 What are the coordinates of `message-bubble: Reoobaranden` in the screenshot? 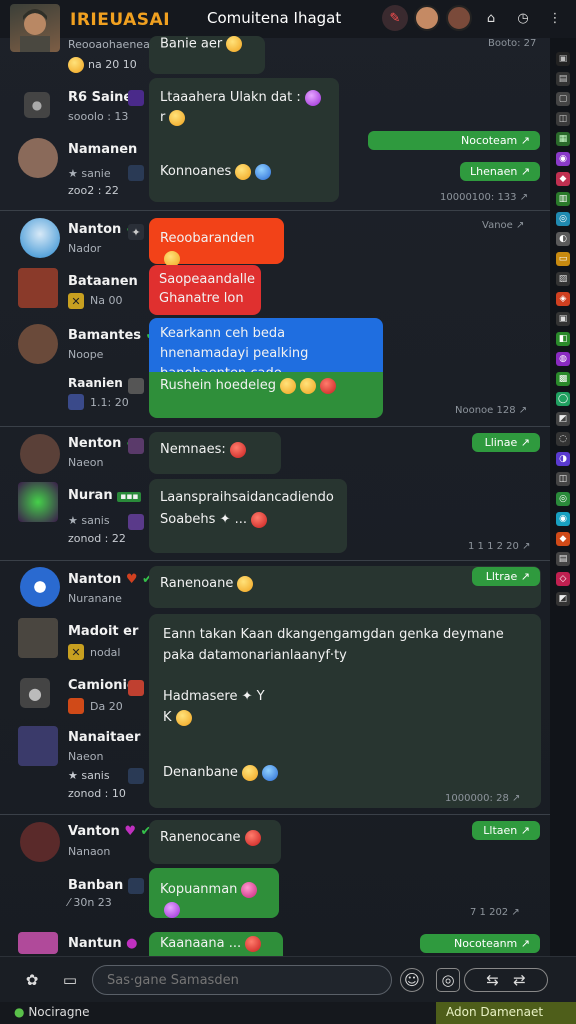 It's located at (216, 242).